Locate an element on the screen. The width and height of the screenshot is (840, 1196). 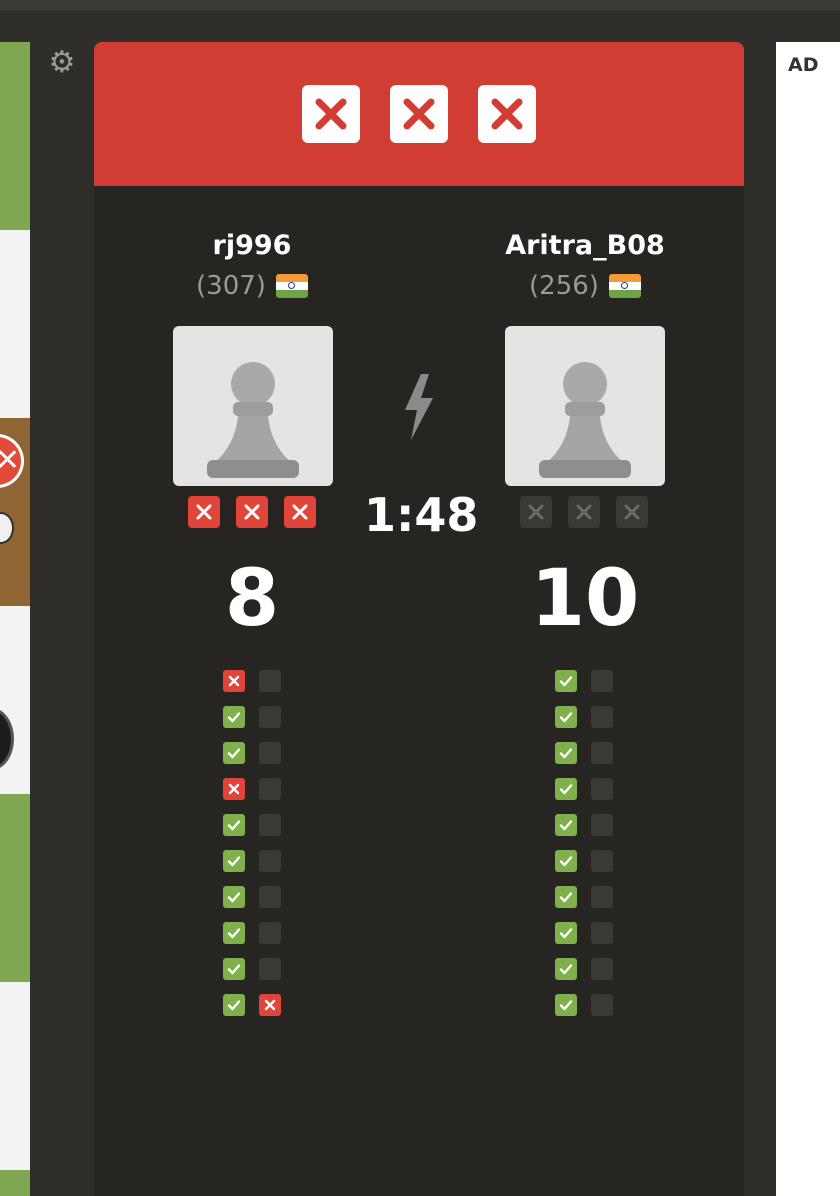
player-name: rj996 is located at coordinates (252, 246).